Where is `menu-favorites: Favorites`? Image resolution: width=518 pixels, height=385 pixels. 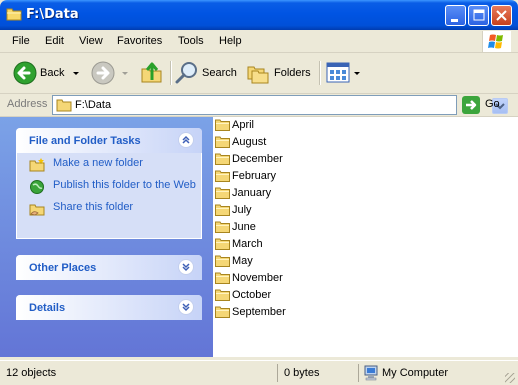 menu-favorites: Favorites is located at coordinates (139, 41).